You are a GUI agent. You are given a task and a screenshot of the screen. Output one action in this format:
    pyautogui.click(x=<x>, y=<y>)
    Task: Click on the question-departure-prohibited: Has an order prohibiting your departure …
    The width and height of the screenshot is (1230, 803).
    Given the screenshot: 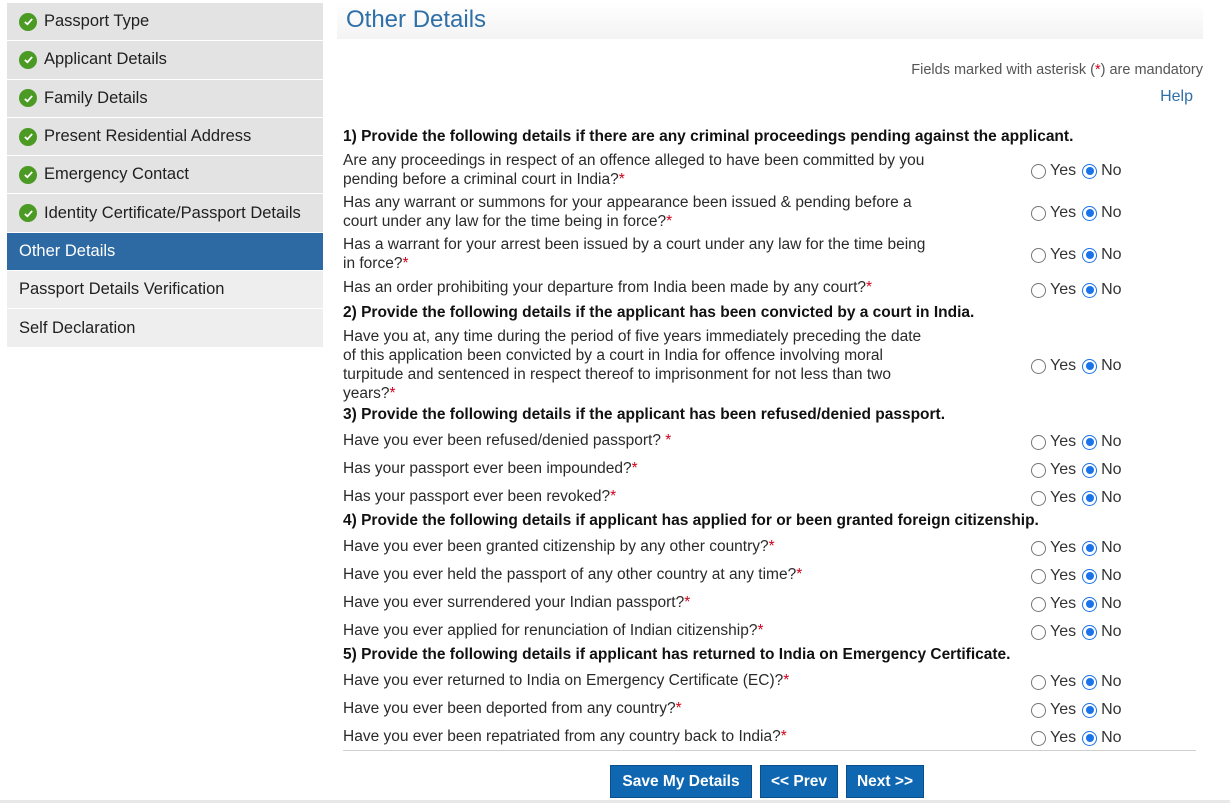 What is the action you would take?
    pyautogui.click(x=653, y=287)
    